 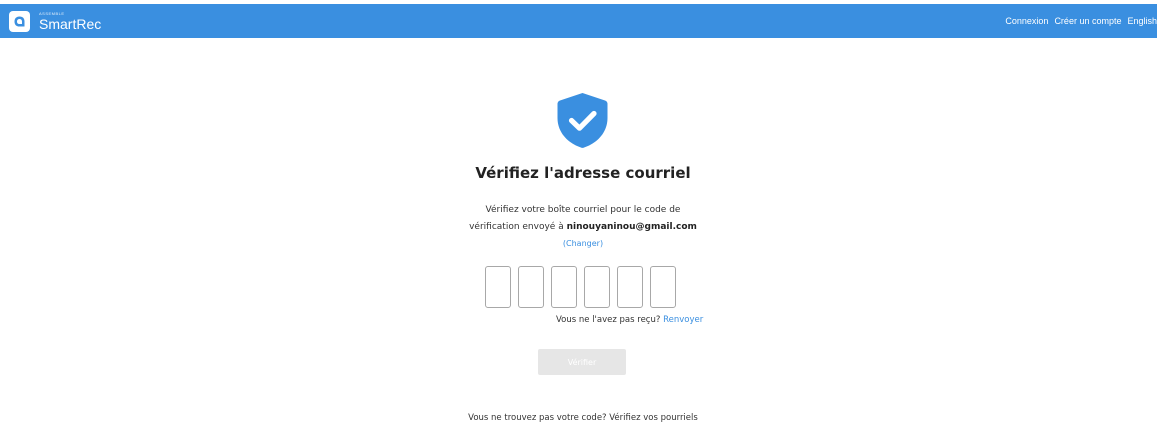 What do you see at coordinates (19, 21) in the screenshot?
I see `app-logo-icon` at bounding box center [19, 21].